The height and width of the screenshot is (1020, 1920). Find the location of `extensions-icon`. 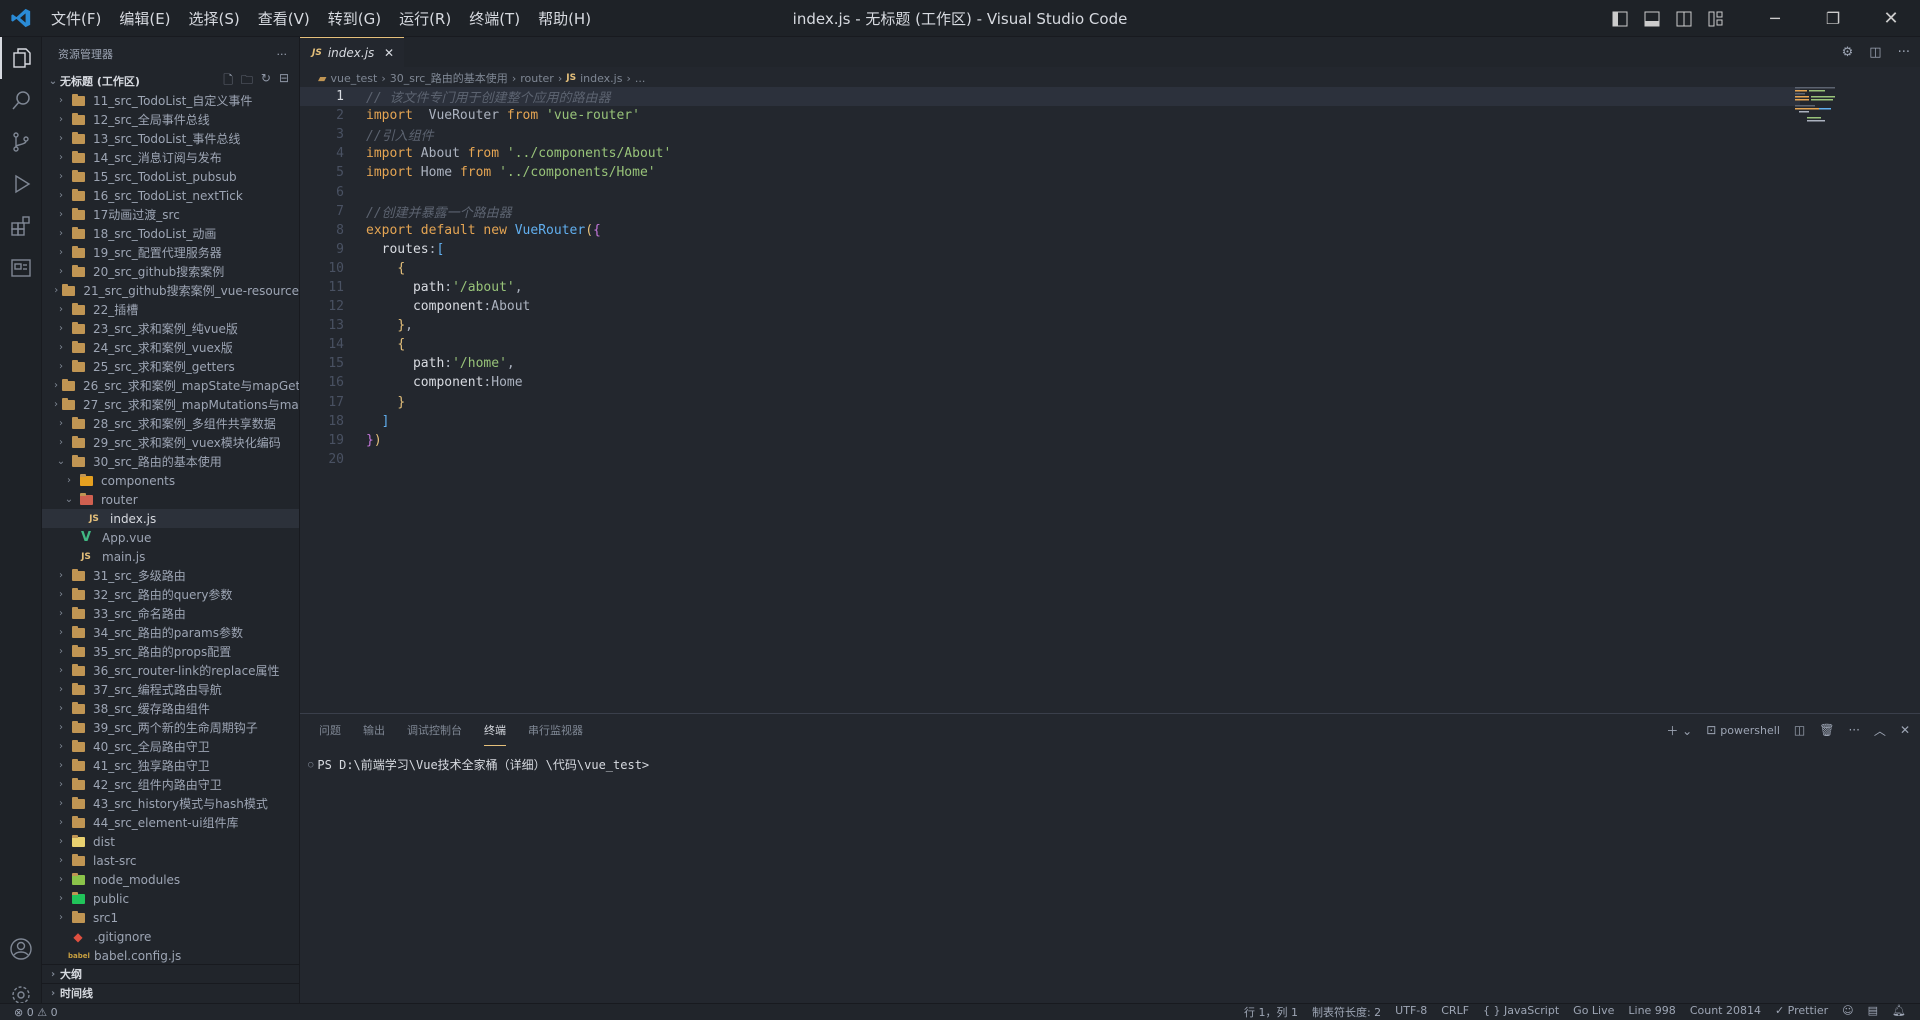

extensions-icon is located at coordinates (21, 226).